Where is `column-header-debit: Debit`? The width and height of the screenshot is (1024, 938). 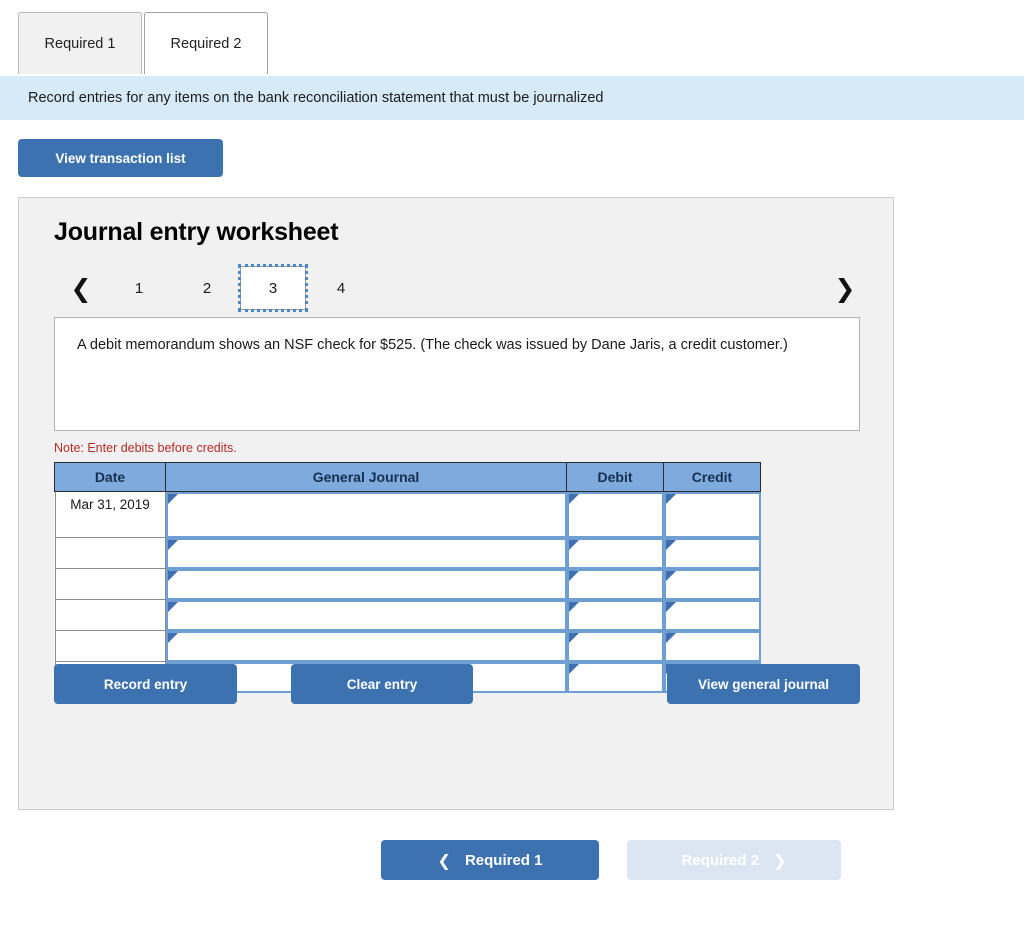
column-header-debit: Debit is located at coordinates (615, 477).